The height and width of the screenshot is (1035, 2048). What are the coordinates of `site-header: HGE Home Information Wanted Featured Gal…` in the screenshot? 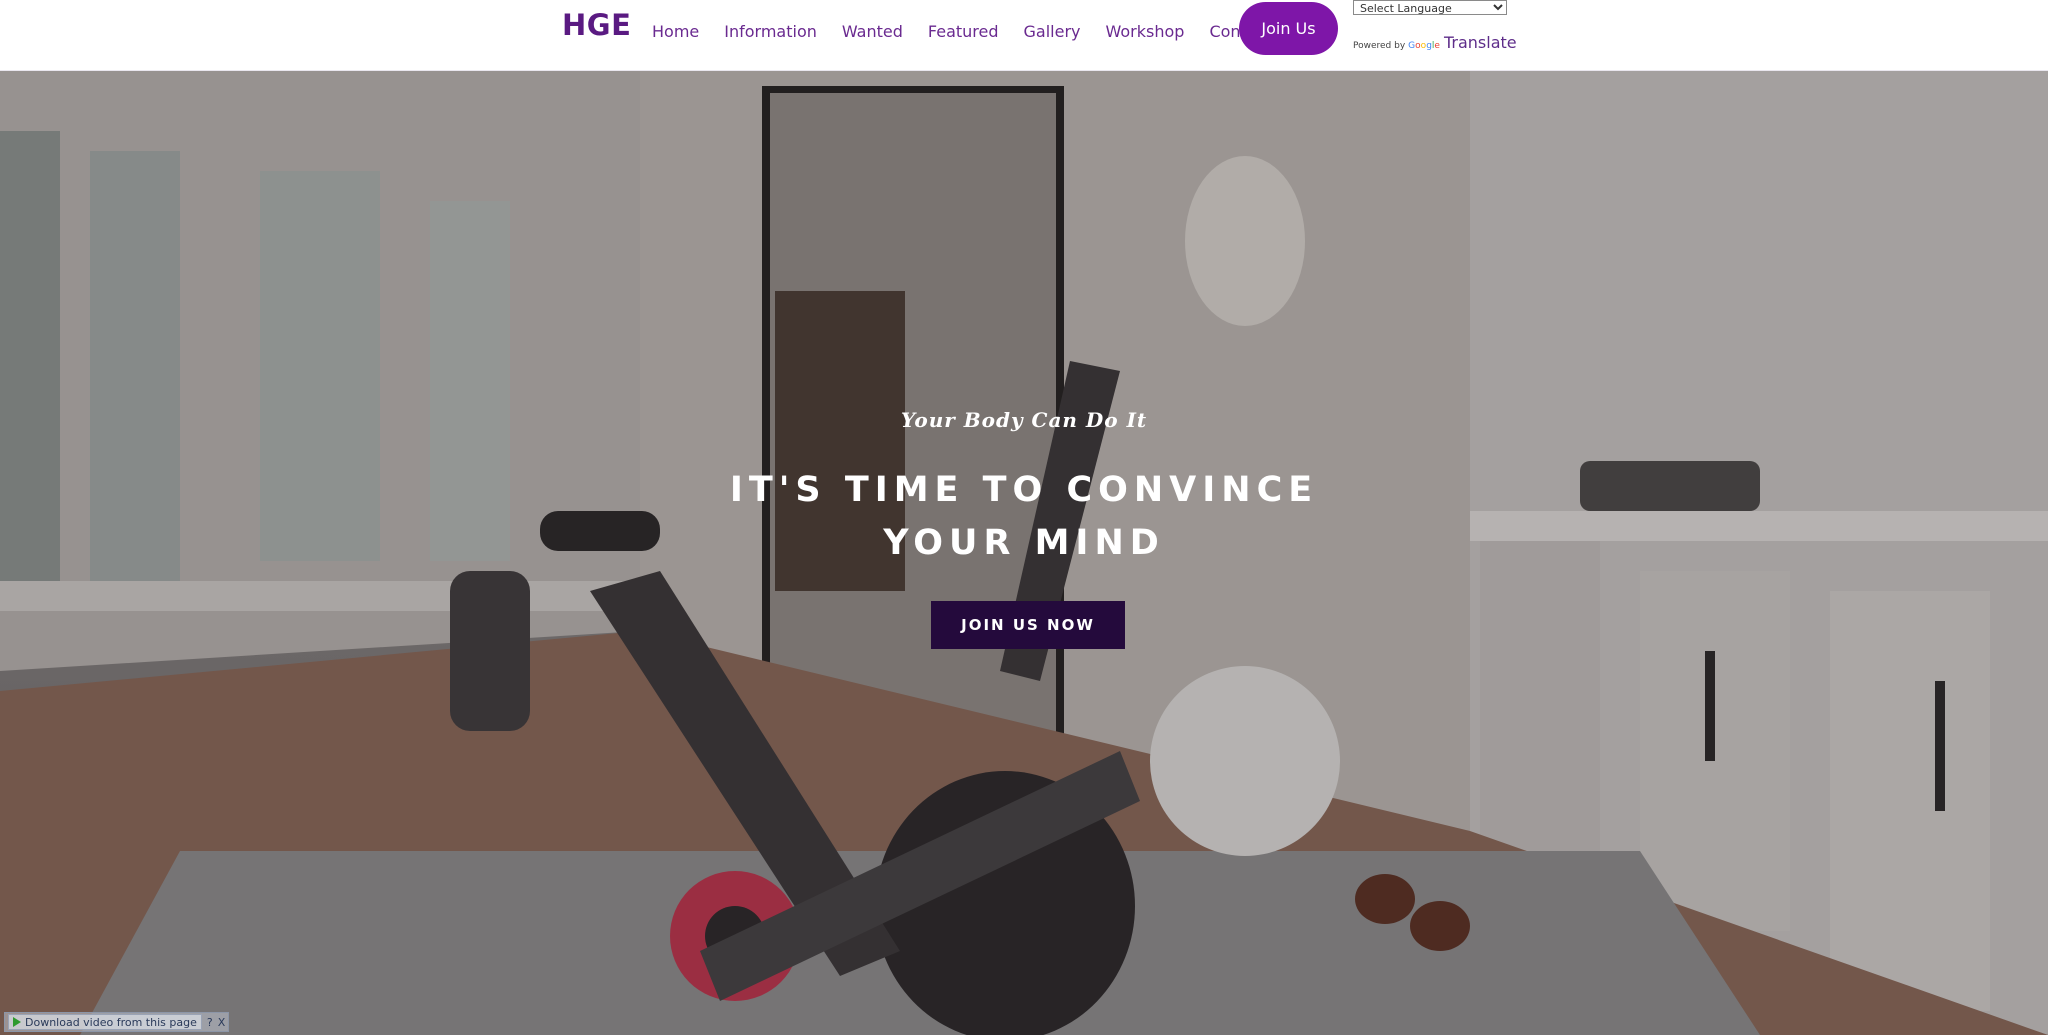 It's located at (1024, 35).